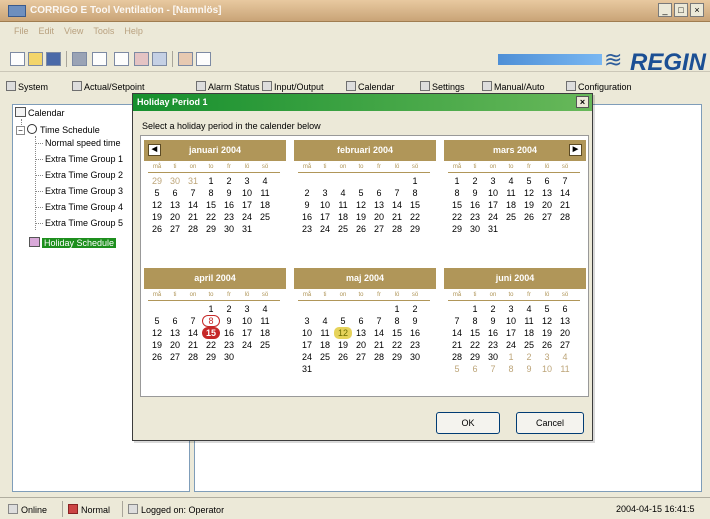 Image resolution: width=710 pixels, height=519 pixels. I want to click on menu-file: File, so click(21, 35).